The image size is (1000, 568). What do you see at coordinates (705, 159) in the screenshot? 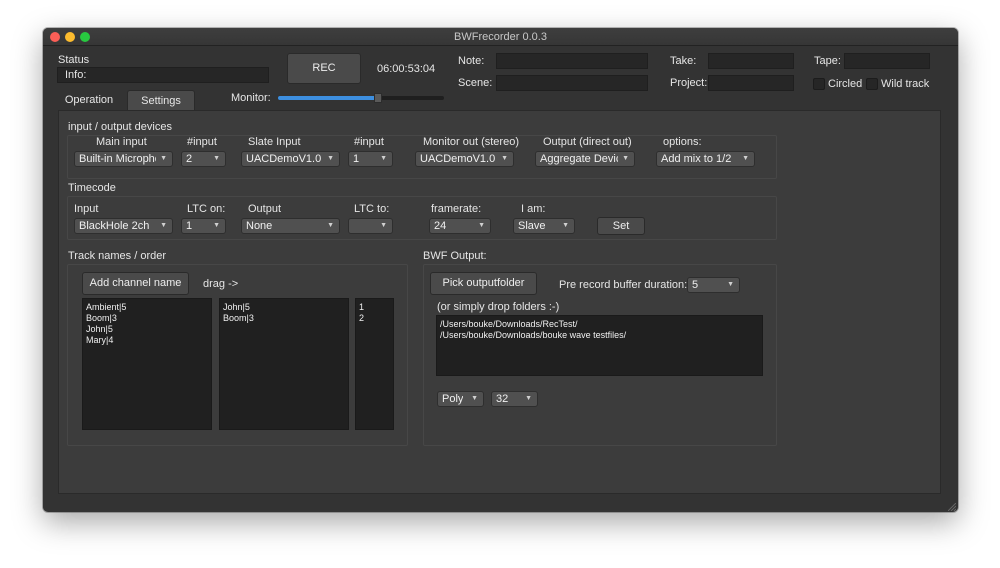
I see `options-select: Add mix to 1/2 ▼` at bounding box center [705, 159].